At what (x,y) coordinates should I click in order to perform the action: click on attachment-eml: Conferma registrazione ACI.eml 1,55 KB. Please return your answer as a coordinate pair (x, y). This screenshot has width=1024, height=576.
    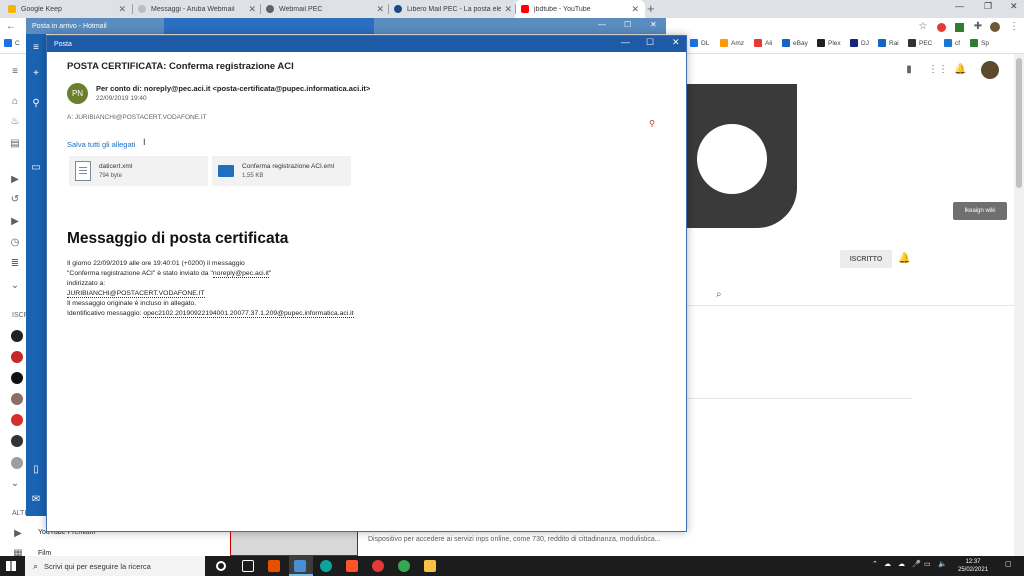
    Looking at the image, I should click on (281, 171).